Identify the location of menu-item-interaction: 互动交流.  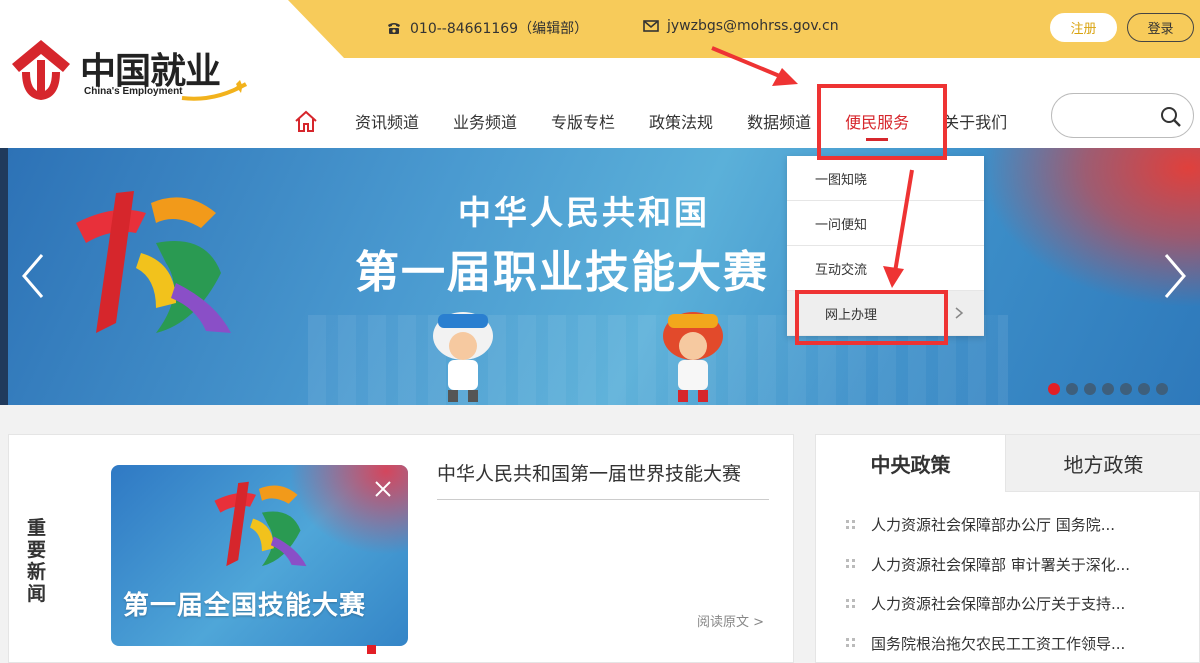
(885, 268).